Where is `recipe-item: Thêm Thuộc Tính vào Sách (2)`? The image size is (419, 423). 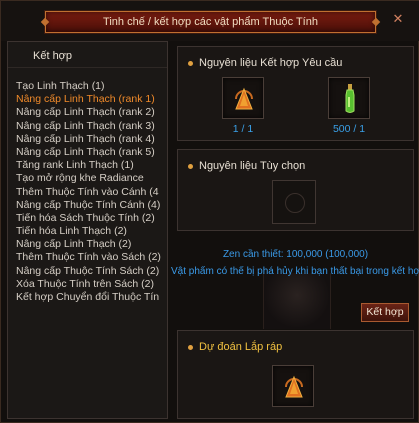
recipe-item: Thêm Thuộc Tính vào Sách (2) is located at coordinates (91, 257).